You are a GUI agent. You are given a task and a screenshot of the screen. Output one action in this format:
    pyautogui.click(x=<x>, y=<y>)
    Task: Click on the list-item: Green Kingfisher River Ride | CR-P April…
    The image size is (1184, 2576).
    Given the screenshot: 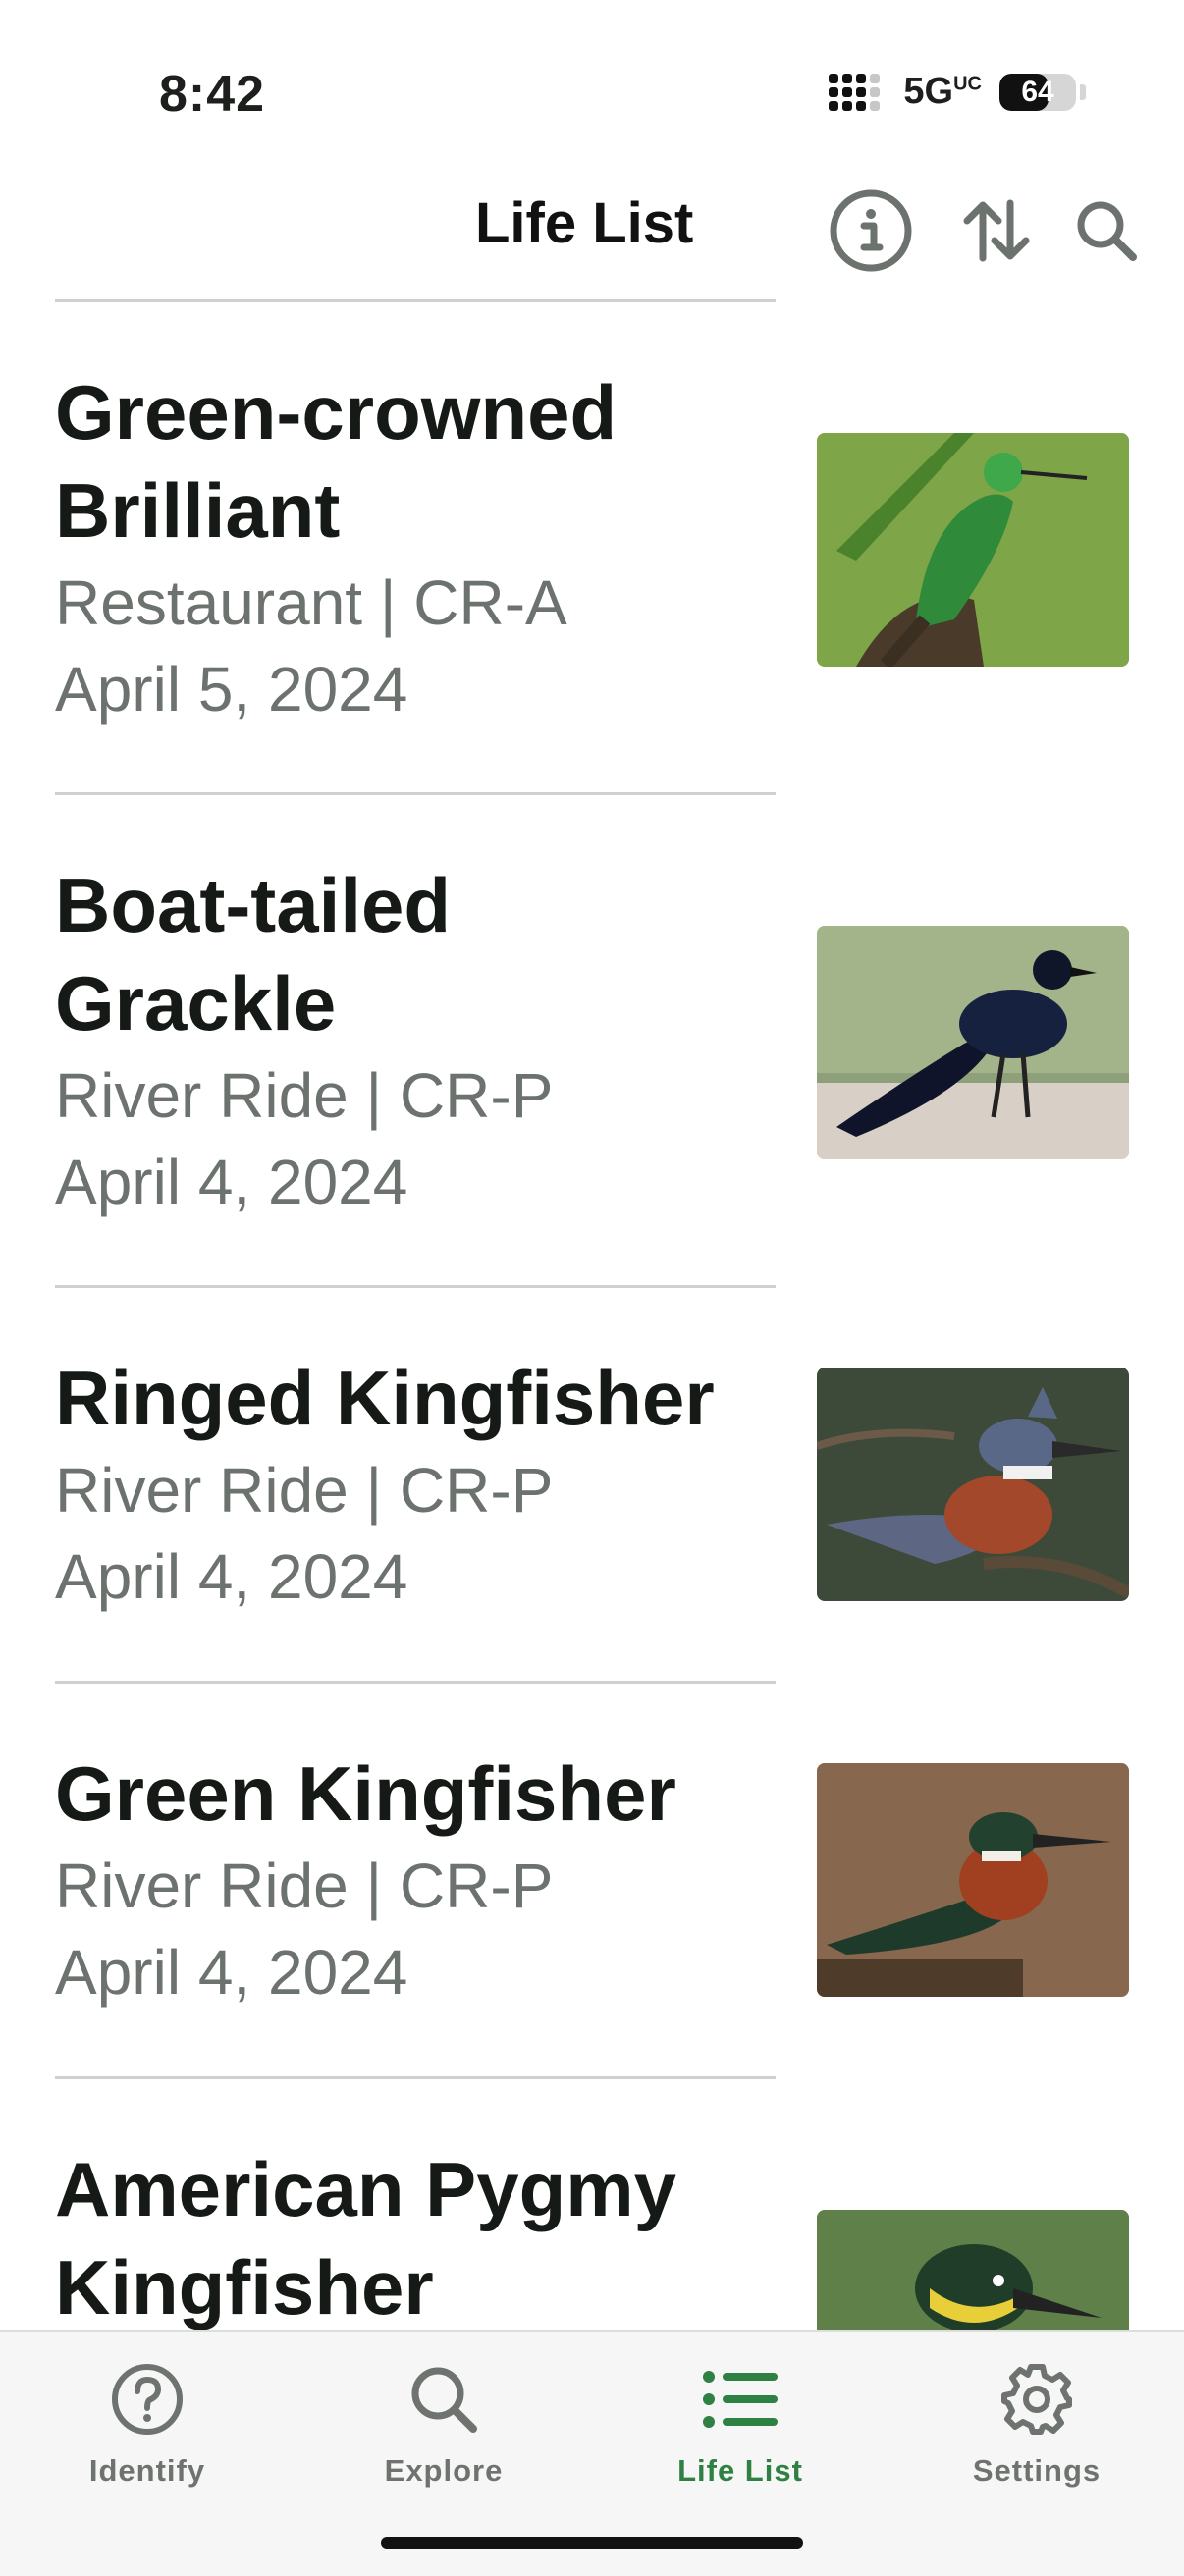 What is the action you would take?
    pyautogui.click(x=592, y=1878)
    